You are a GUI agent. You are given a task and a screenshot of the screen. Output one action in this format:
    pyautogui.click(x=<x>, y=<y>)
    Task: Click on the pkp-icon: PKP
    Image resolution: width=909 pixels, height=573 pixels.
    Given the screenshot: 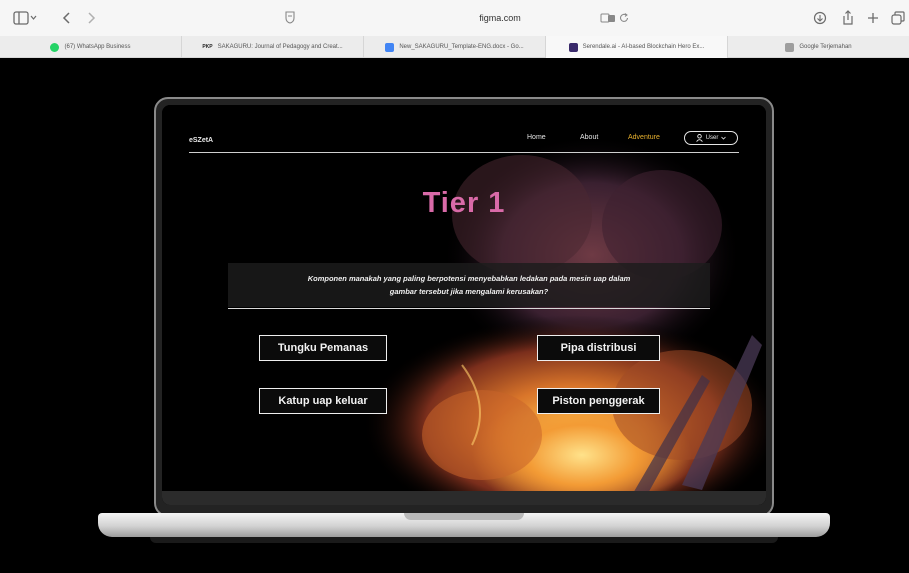 What is the action you would take?
    pyautogui.click(x=207, y=47)
    